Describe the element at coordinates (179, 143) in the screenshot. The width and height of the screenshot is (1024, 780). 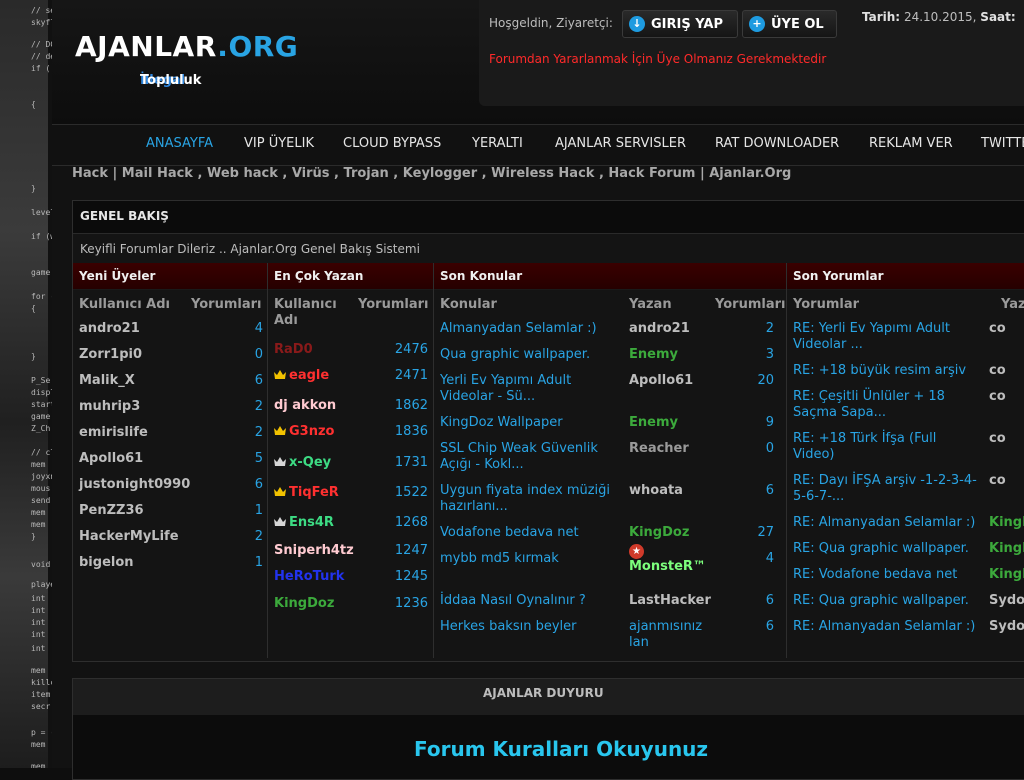
I see `nav-item-home: ANASAYFA` at that location.